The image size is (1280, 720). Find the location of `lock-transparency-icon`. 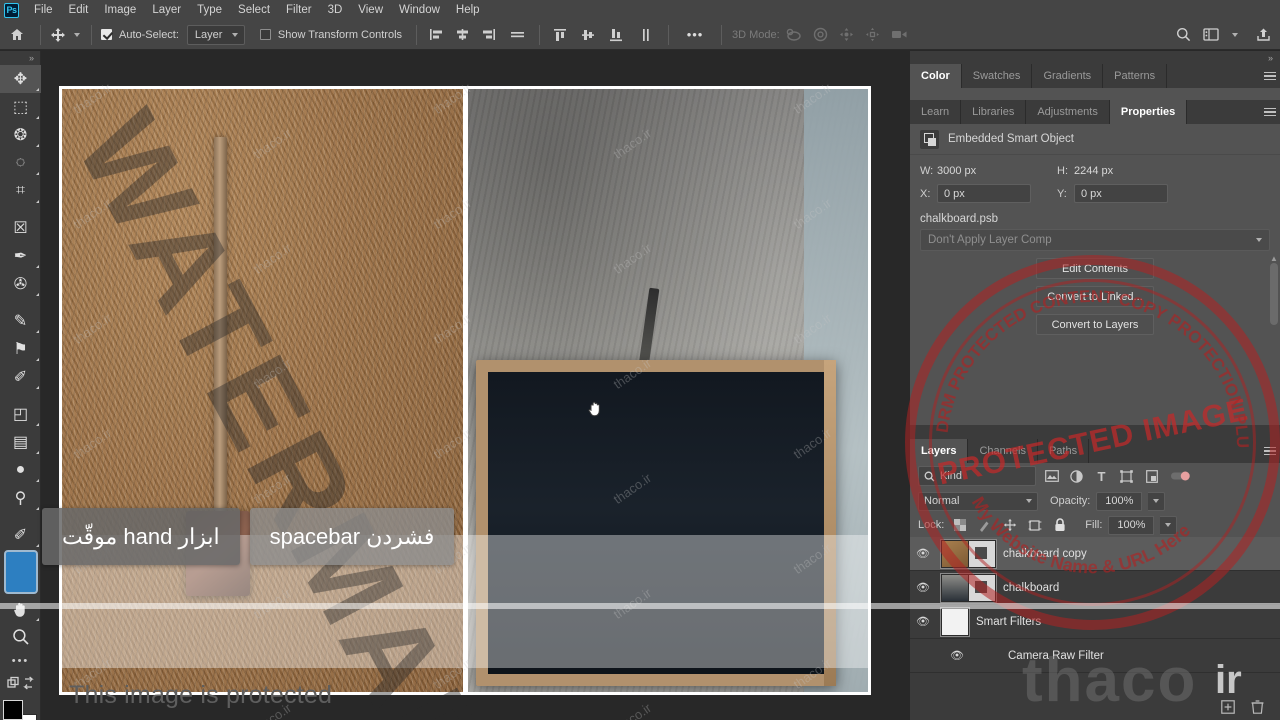

lock-transparency-icon is located at coordinates (959, 525).